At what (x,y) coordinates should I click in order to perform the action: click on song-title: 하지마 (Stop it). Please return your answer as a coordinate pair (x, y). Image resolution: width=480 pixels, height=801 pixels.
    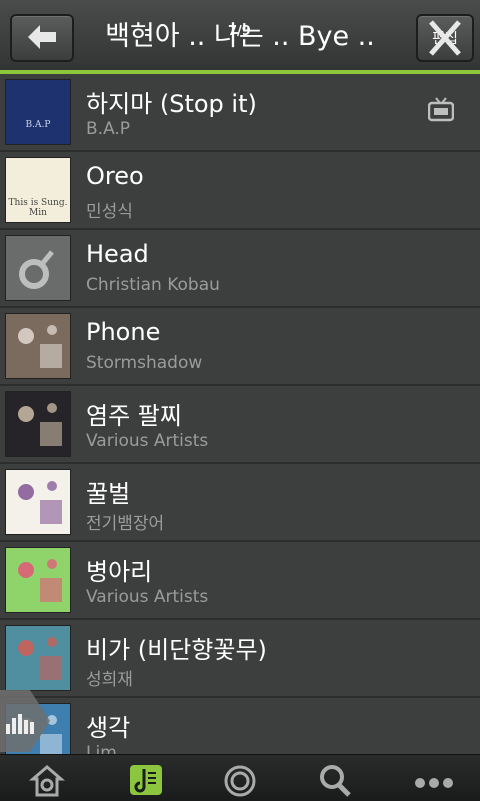
    Looking at the image, I should click on (171, 104).